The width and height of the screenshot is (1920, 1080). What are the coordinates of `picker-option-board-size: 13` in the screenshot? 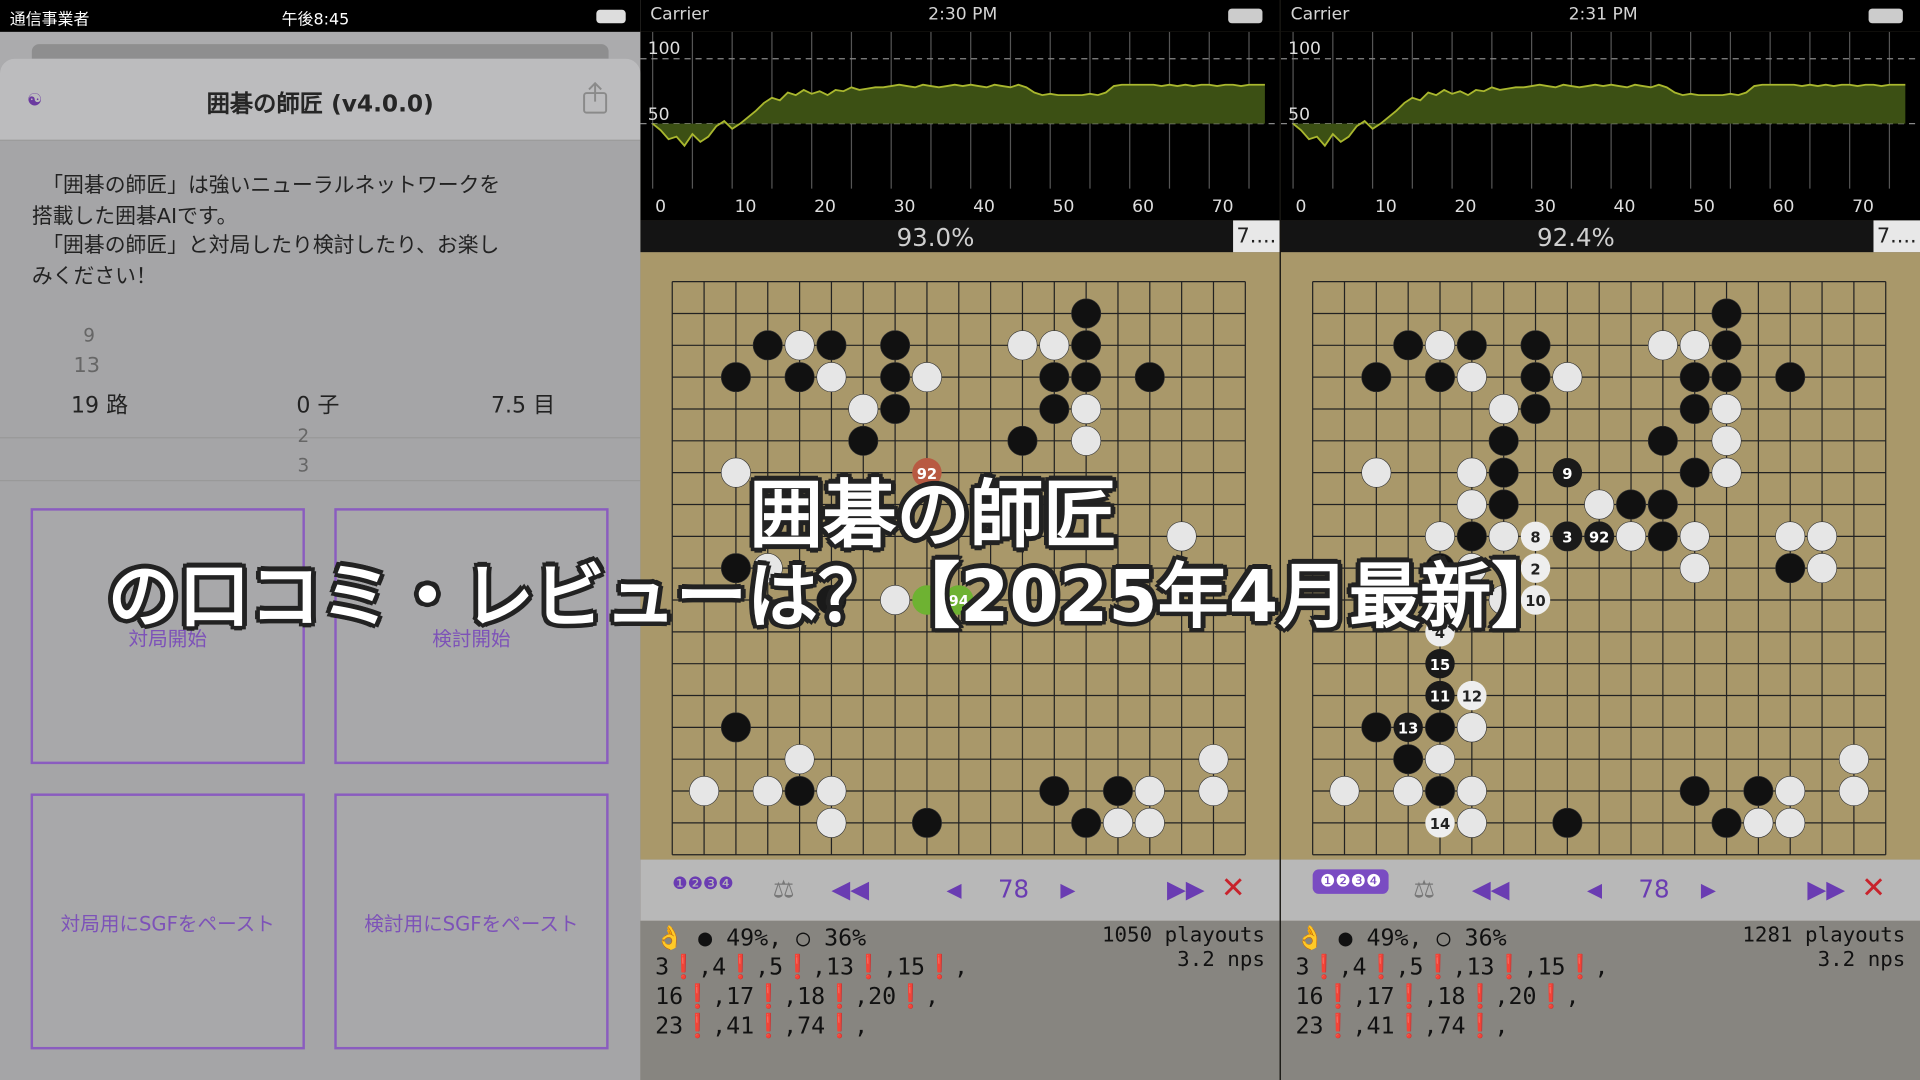 It's located at (86, 366).